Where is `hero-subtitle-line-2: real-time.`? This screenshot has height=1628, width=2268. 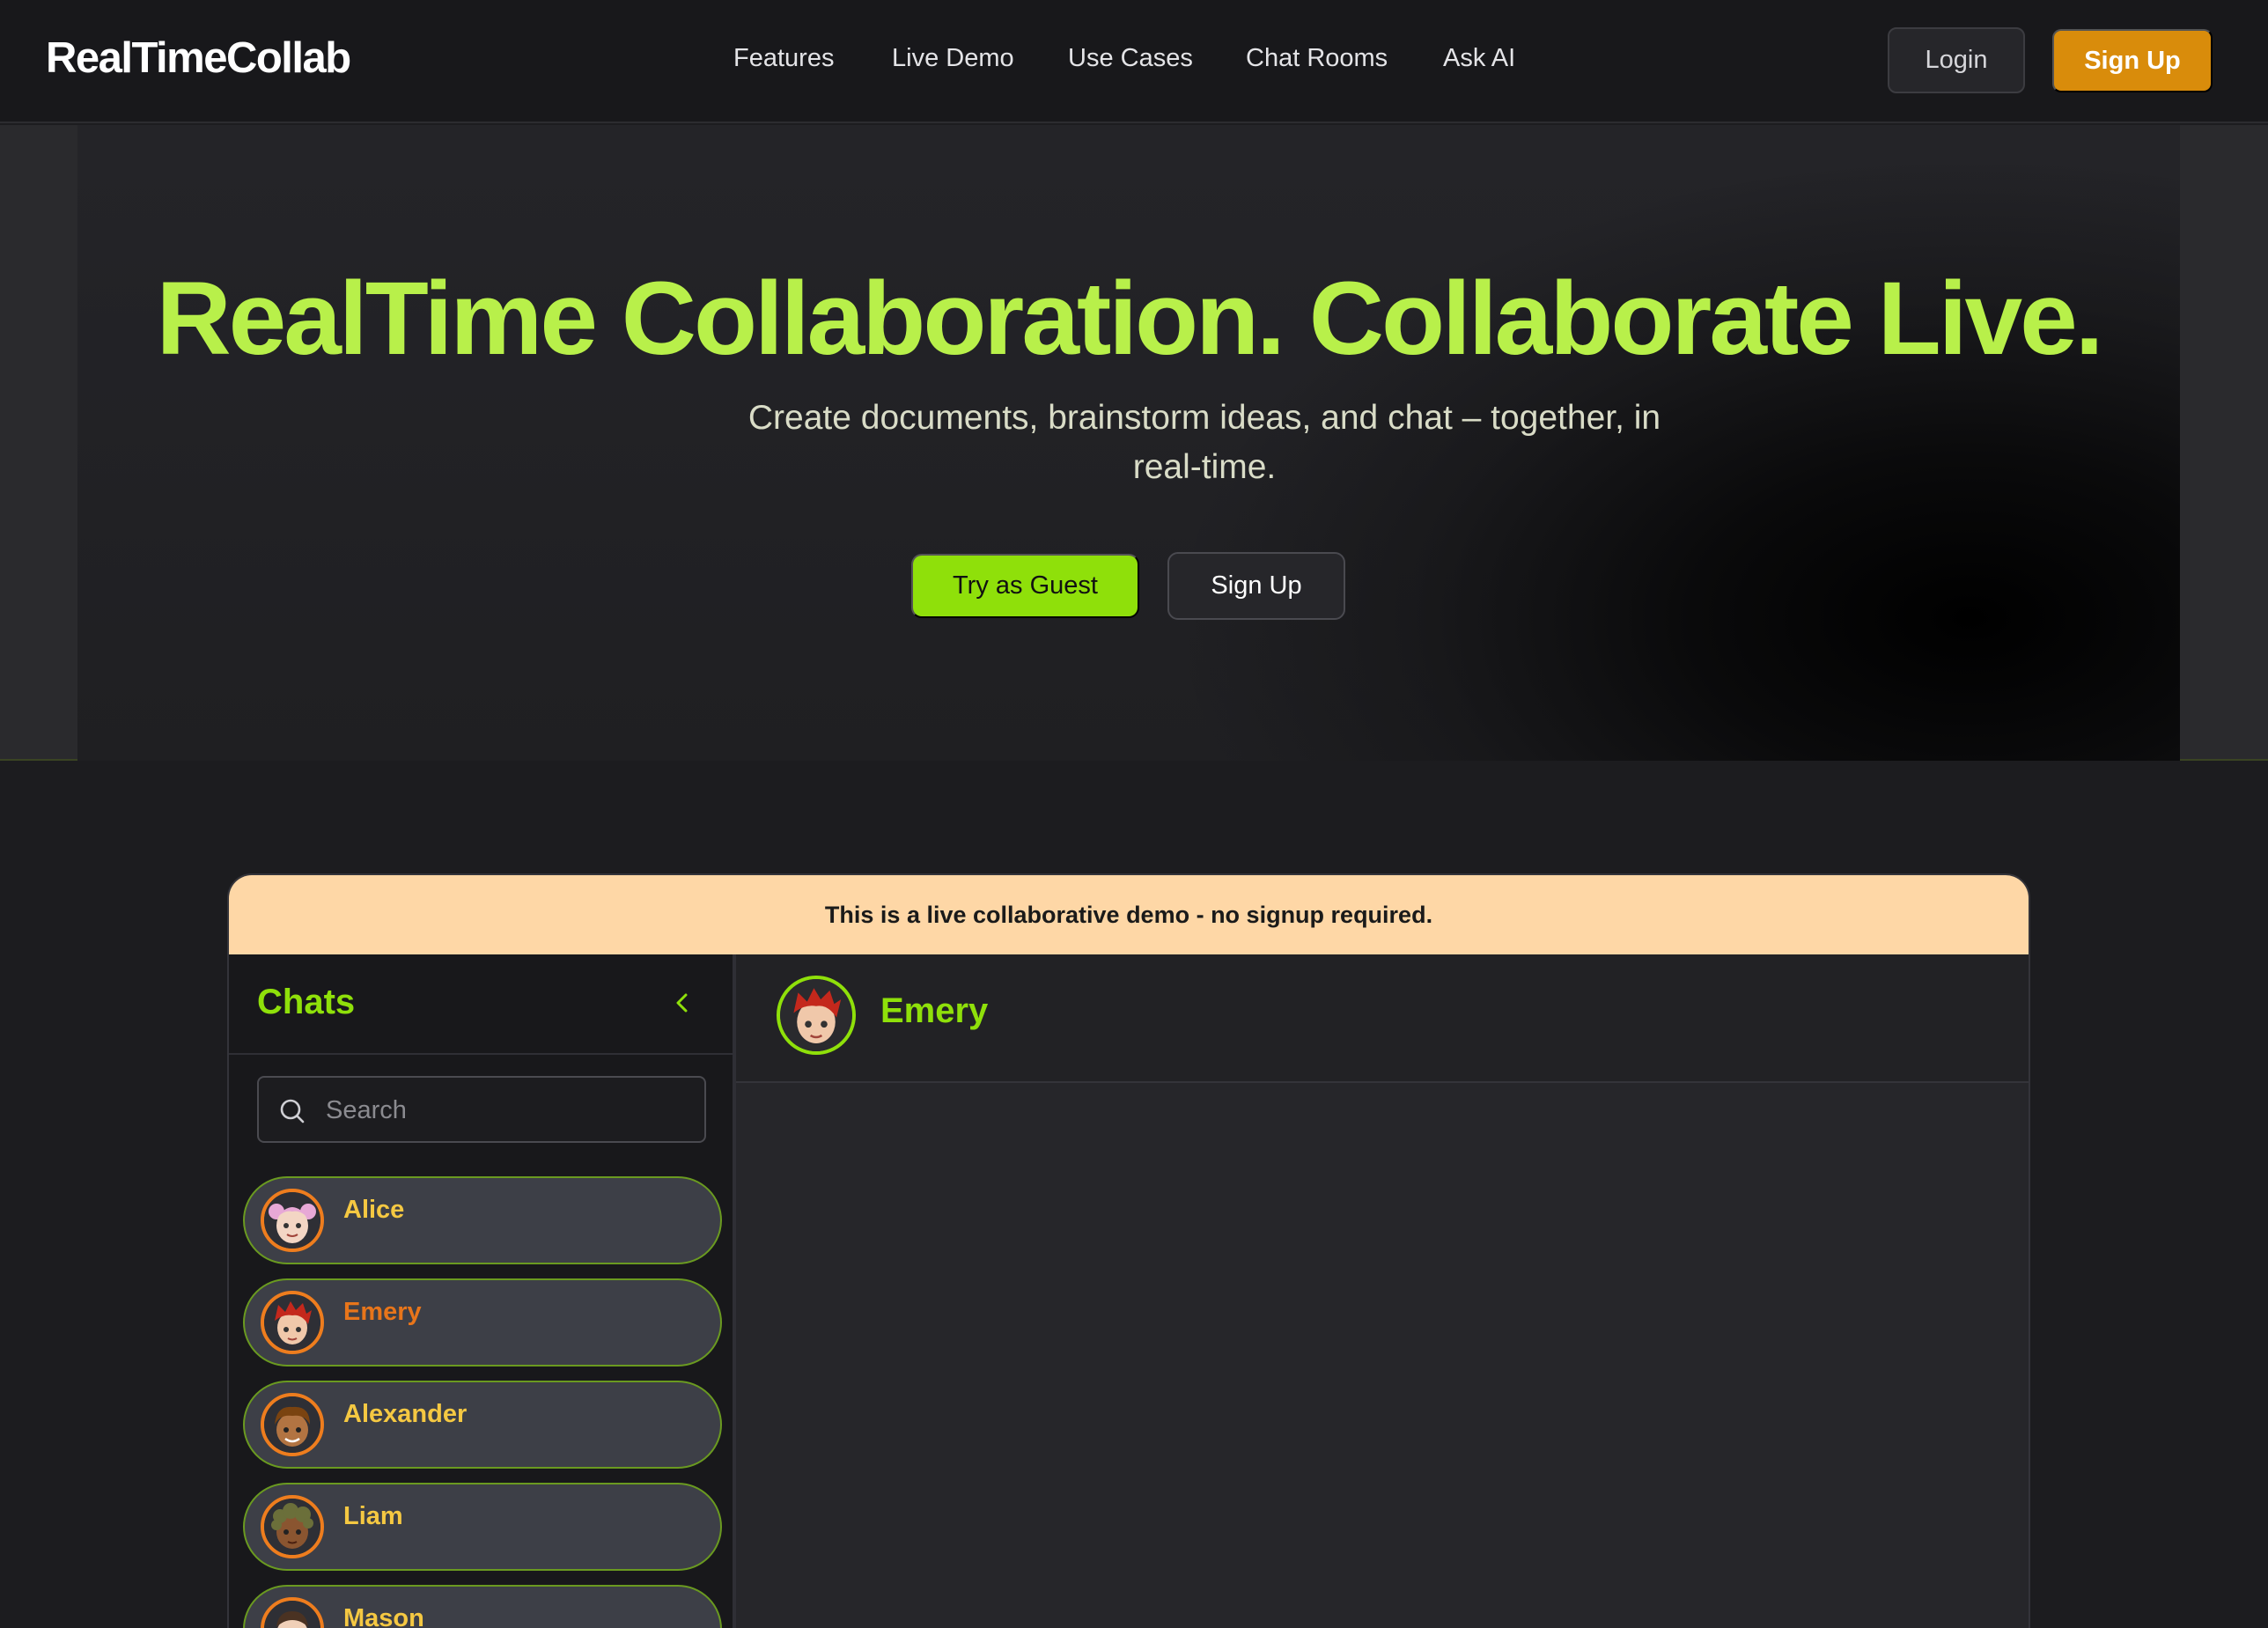
hero-subtitle-line-2: real-time. is located at coordinates (1204, 467).